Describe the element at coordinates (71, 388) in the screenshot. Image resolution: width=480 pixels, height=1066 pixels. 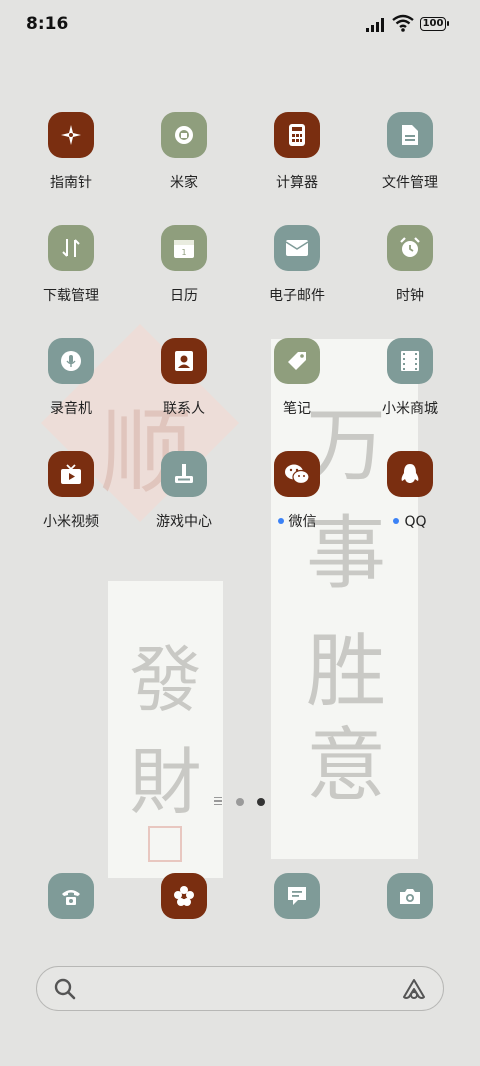
I see `app-recorder: 录音机` at that location.